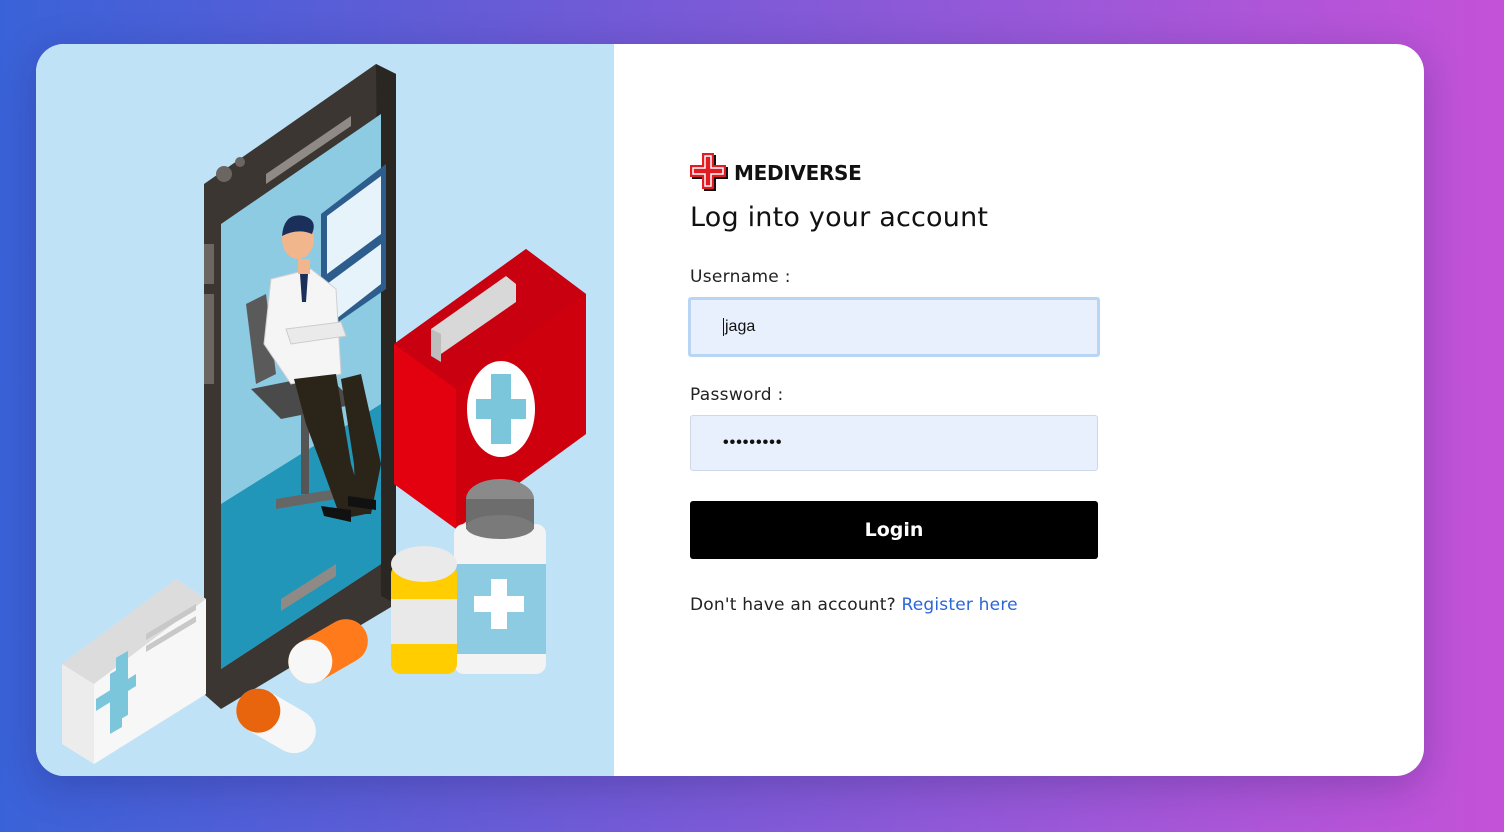 This screenshot has height=832, width=1504. I want to click on text-caret, so click(723, 327).